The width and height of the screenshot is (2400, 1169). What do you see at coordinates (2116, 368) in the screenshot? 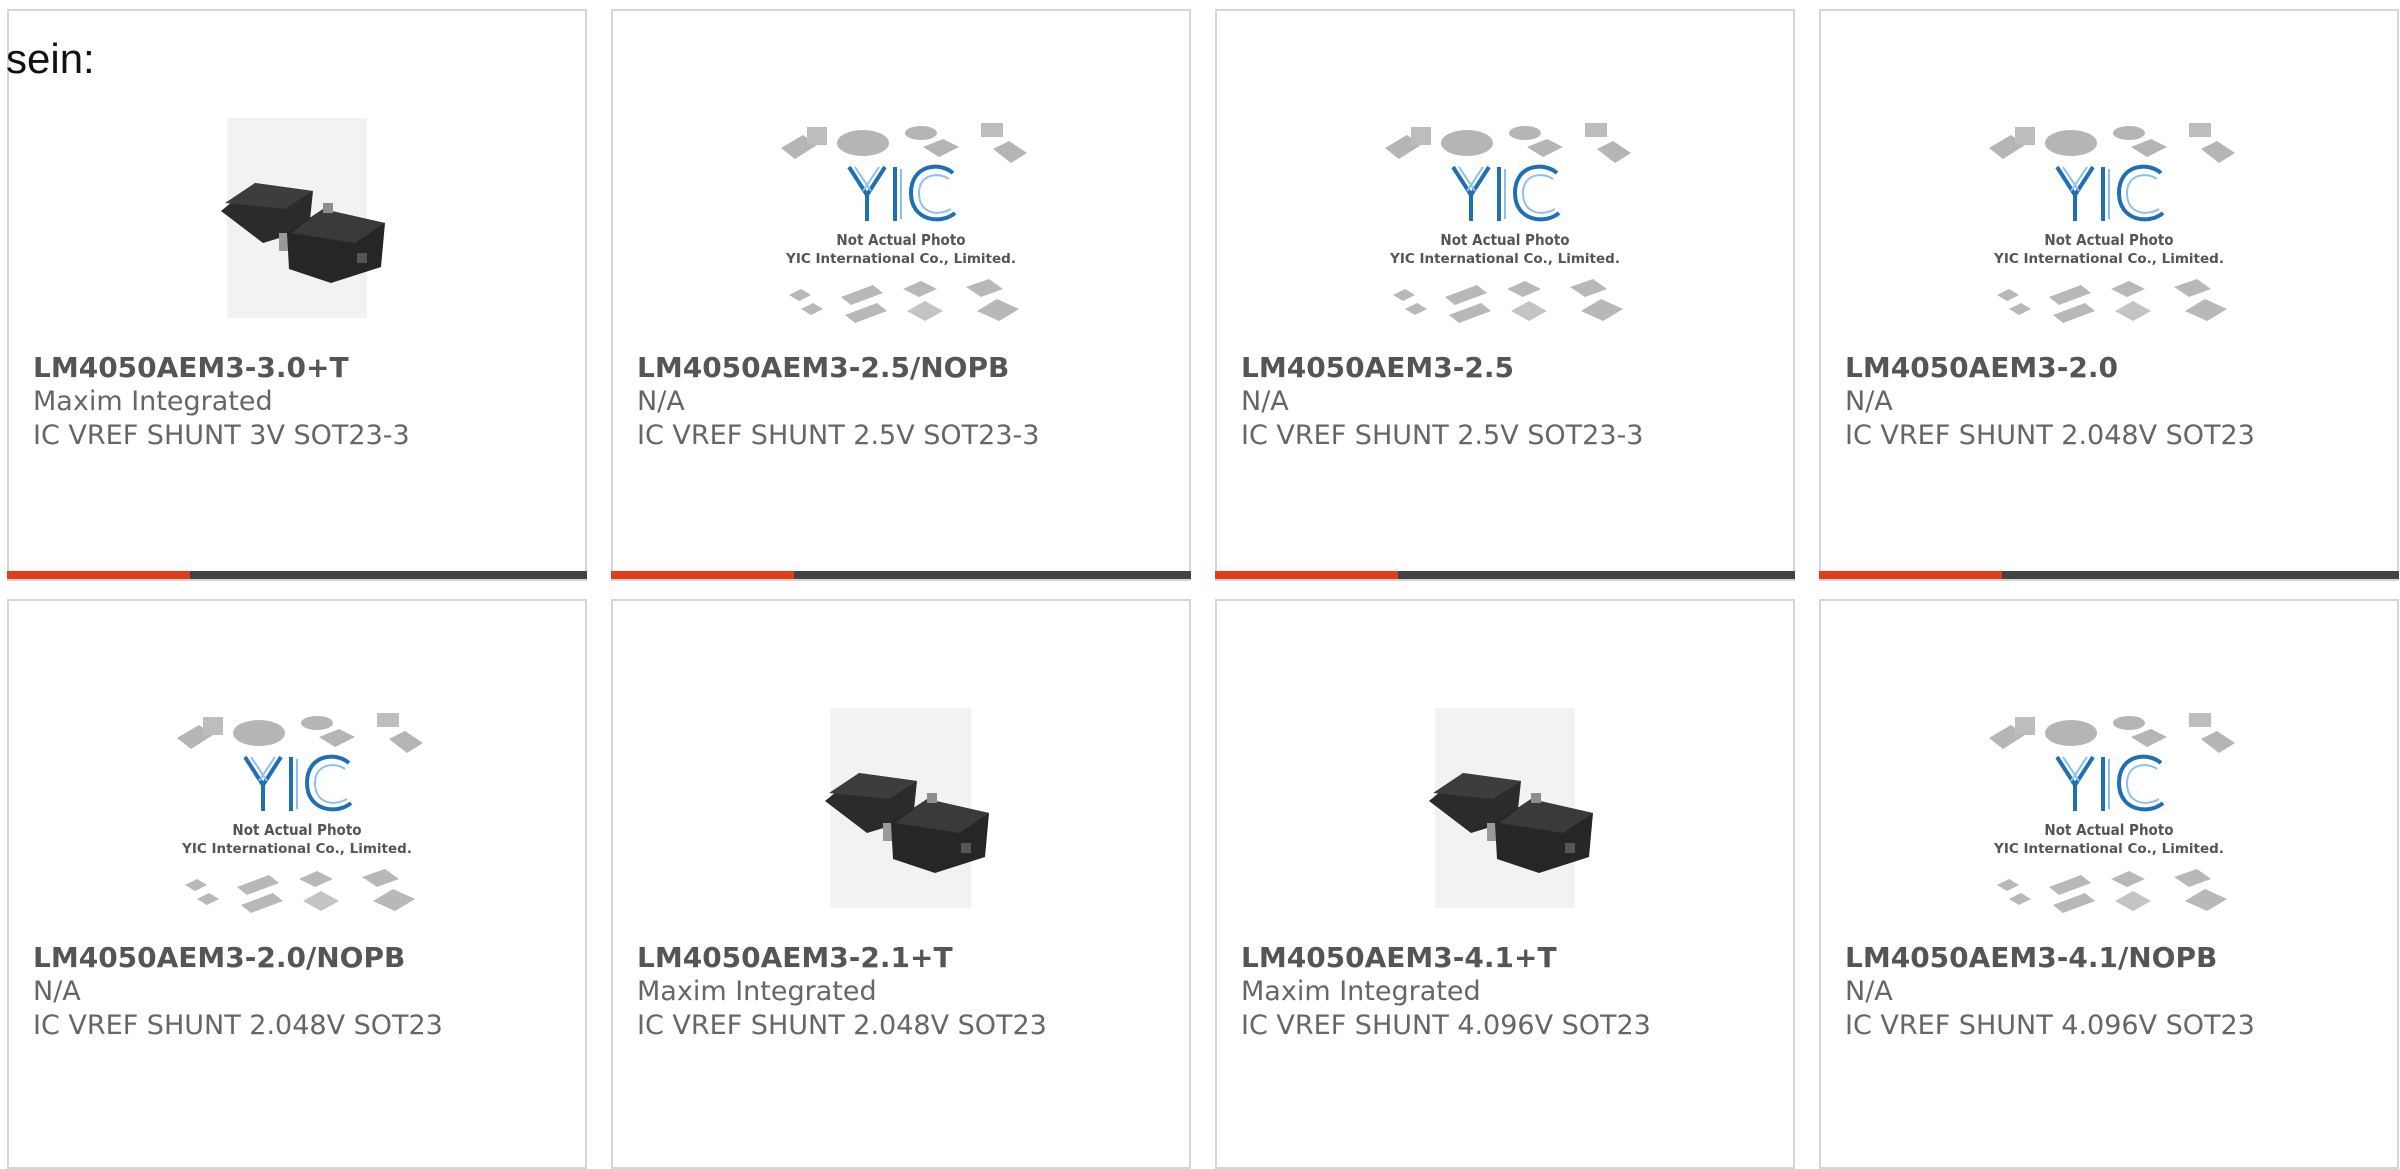
I see `part-number: LM4050AEM3-2.0` at bounding box center [2116, 368].